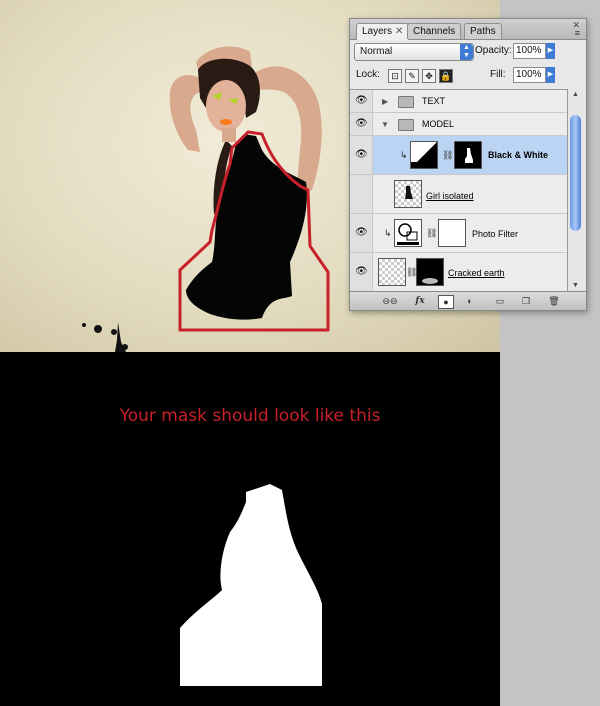  What do you see at coordinates (438, 124) in the screenshot?
I see `layer-name: MODEL` at bounding box center [438, 124].